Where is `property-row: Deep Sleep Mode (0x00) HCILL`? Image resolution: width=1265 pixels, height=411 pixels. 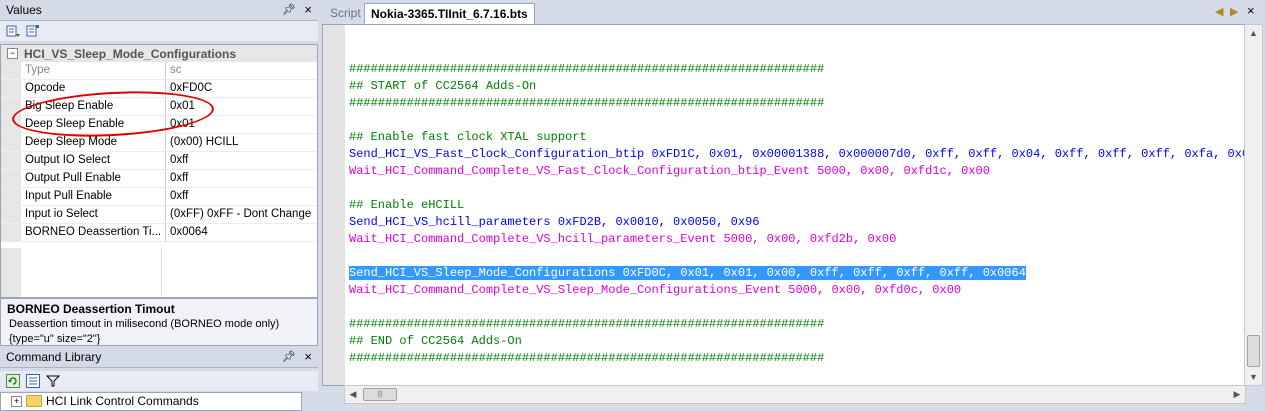
property-row: Deep Sleep Mode (0x00) HCILL is located at coordinates (159, 143).